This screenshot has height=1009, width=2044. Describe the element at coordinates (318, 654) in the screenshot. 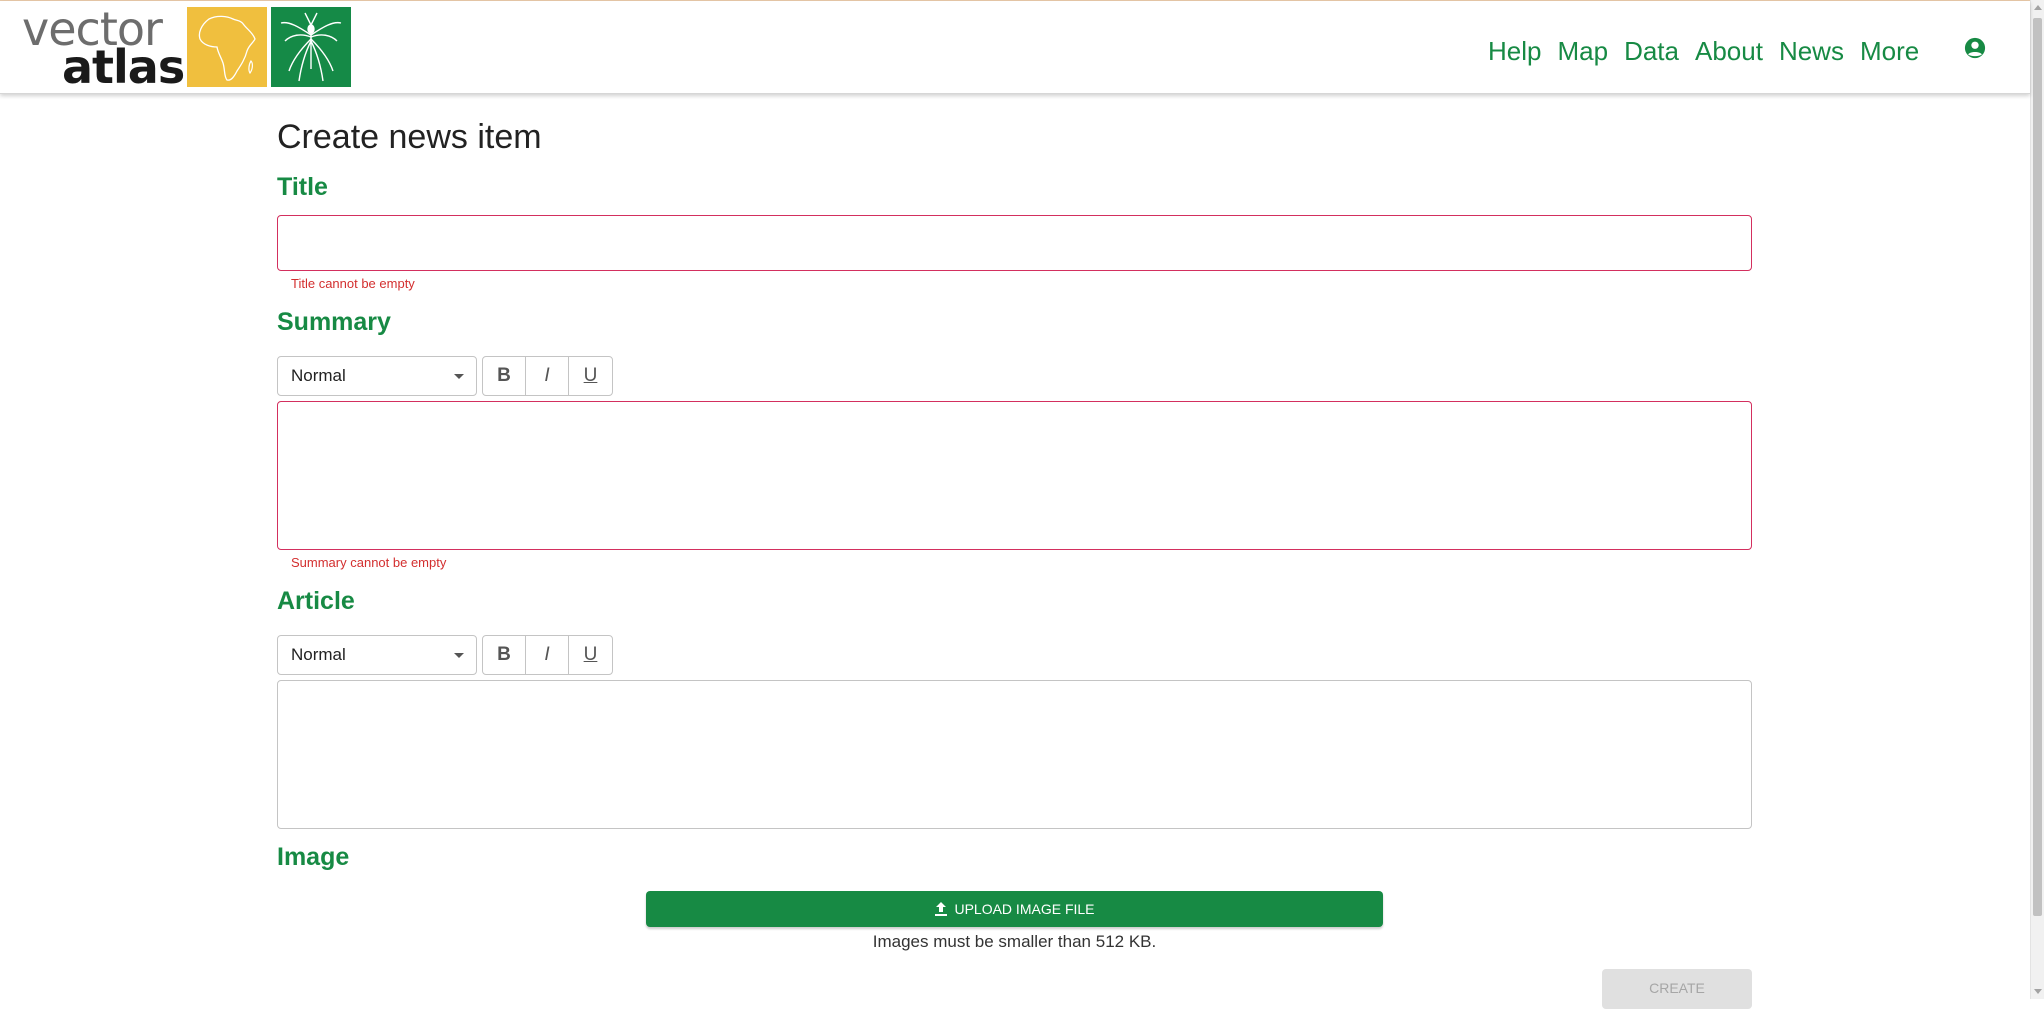

I see `article-format-value: Normal` at that location.